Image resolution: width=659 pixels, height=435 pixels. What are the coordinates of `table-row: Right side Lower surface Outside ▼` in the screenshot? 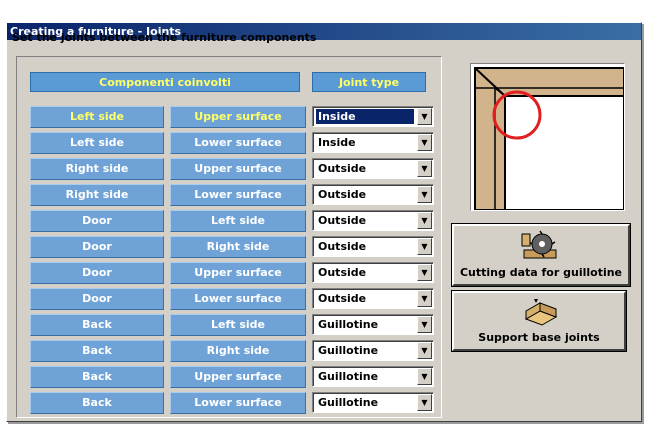 It's located at (221, 195).